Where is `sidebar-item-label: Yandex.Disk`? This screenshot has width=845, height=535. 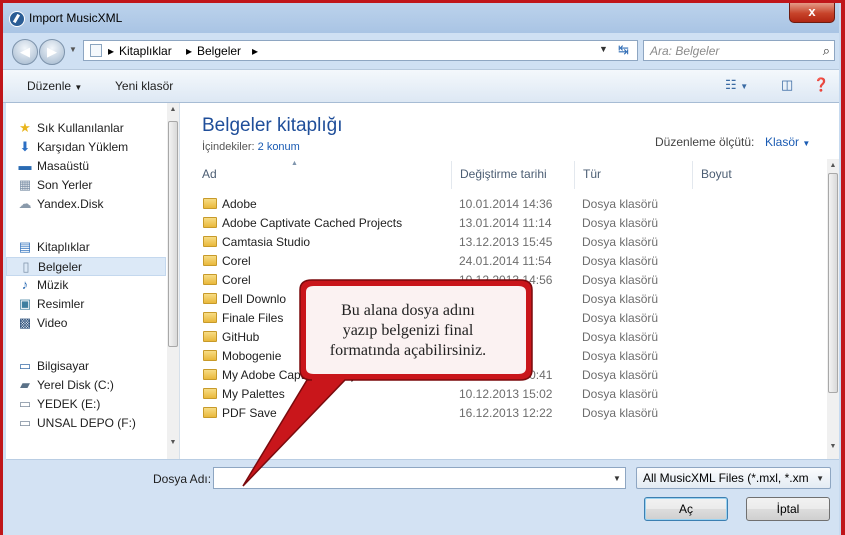 sidebar-item-label: Yandex.Disk is located at coordinates (70, 204).